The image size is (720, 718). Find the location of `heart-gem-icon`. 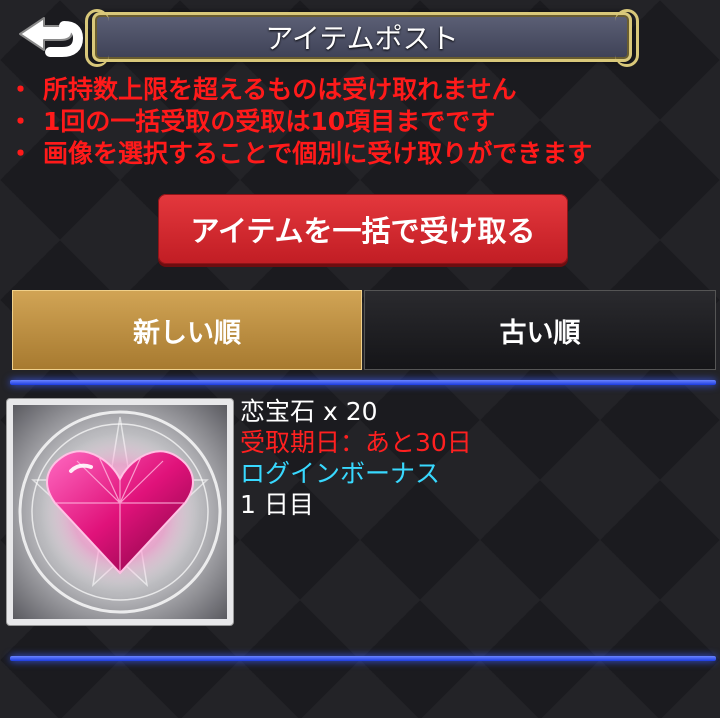

heart-gem-icon is located at coordinates (120, 512).